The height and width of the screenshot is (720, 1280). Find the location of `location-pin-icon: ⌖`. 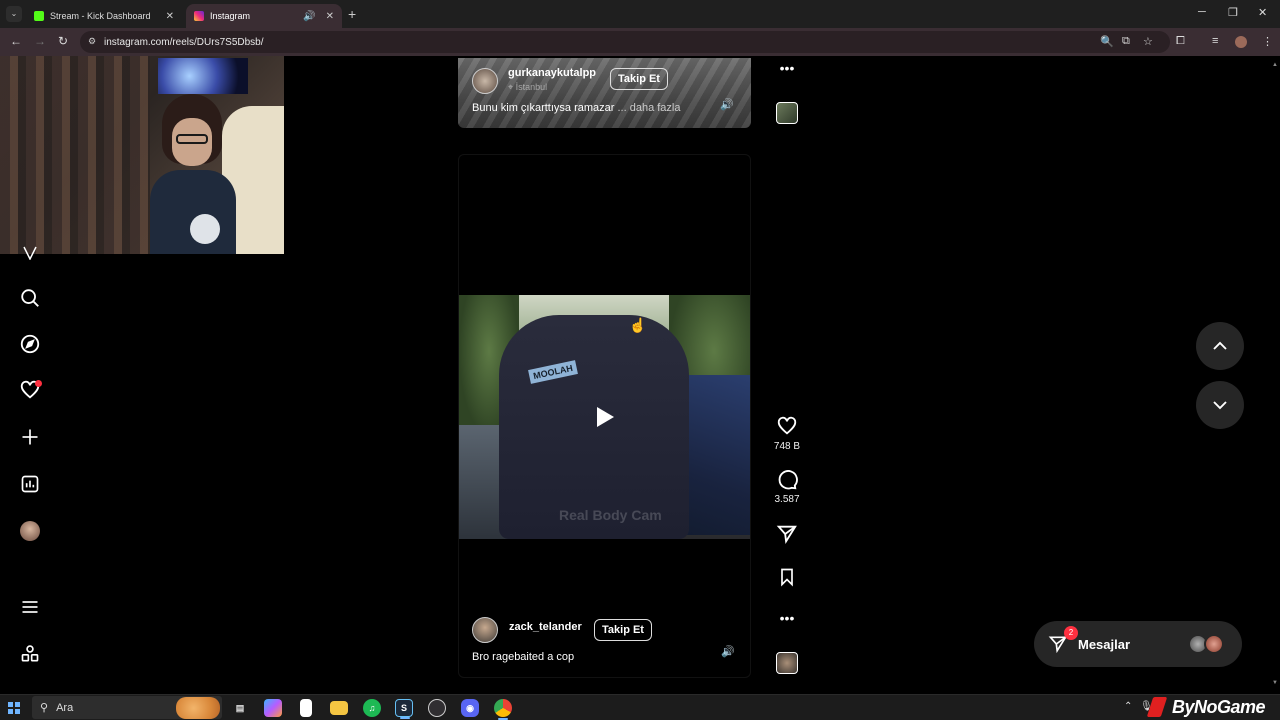

location-pin-icon: ⌖ is located at coordinates (511, 87).